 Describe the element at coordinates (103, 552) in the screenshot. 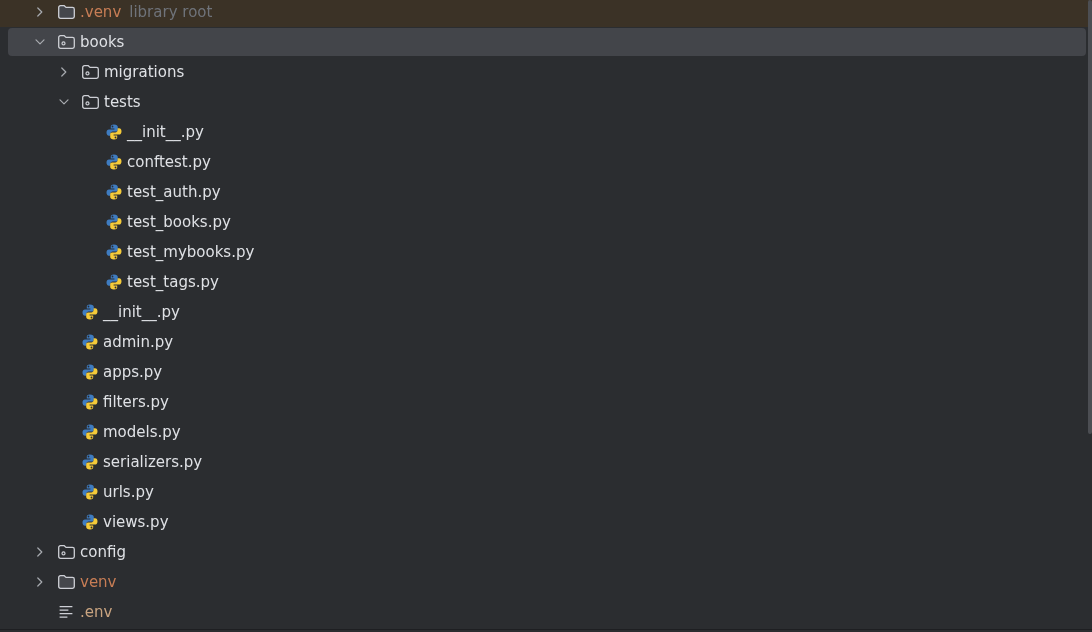

I see `file-name: config` at that location.